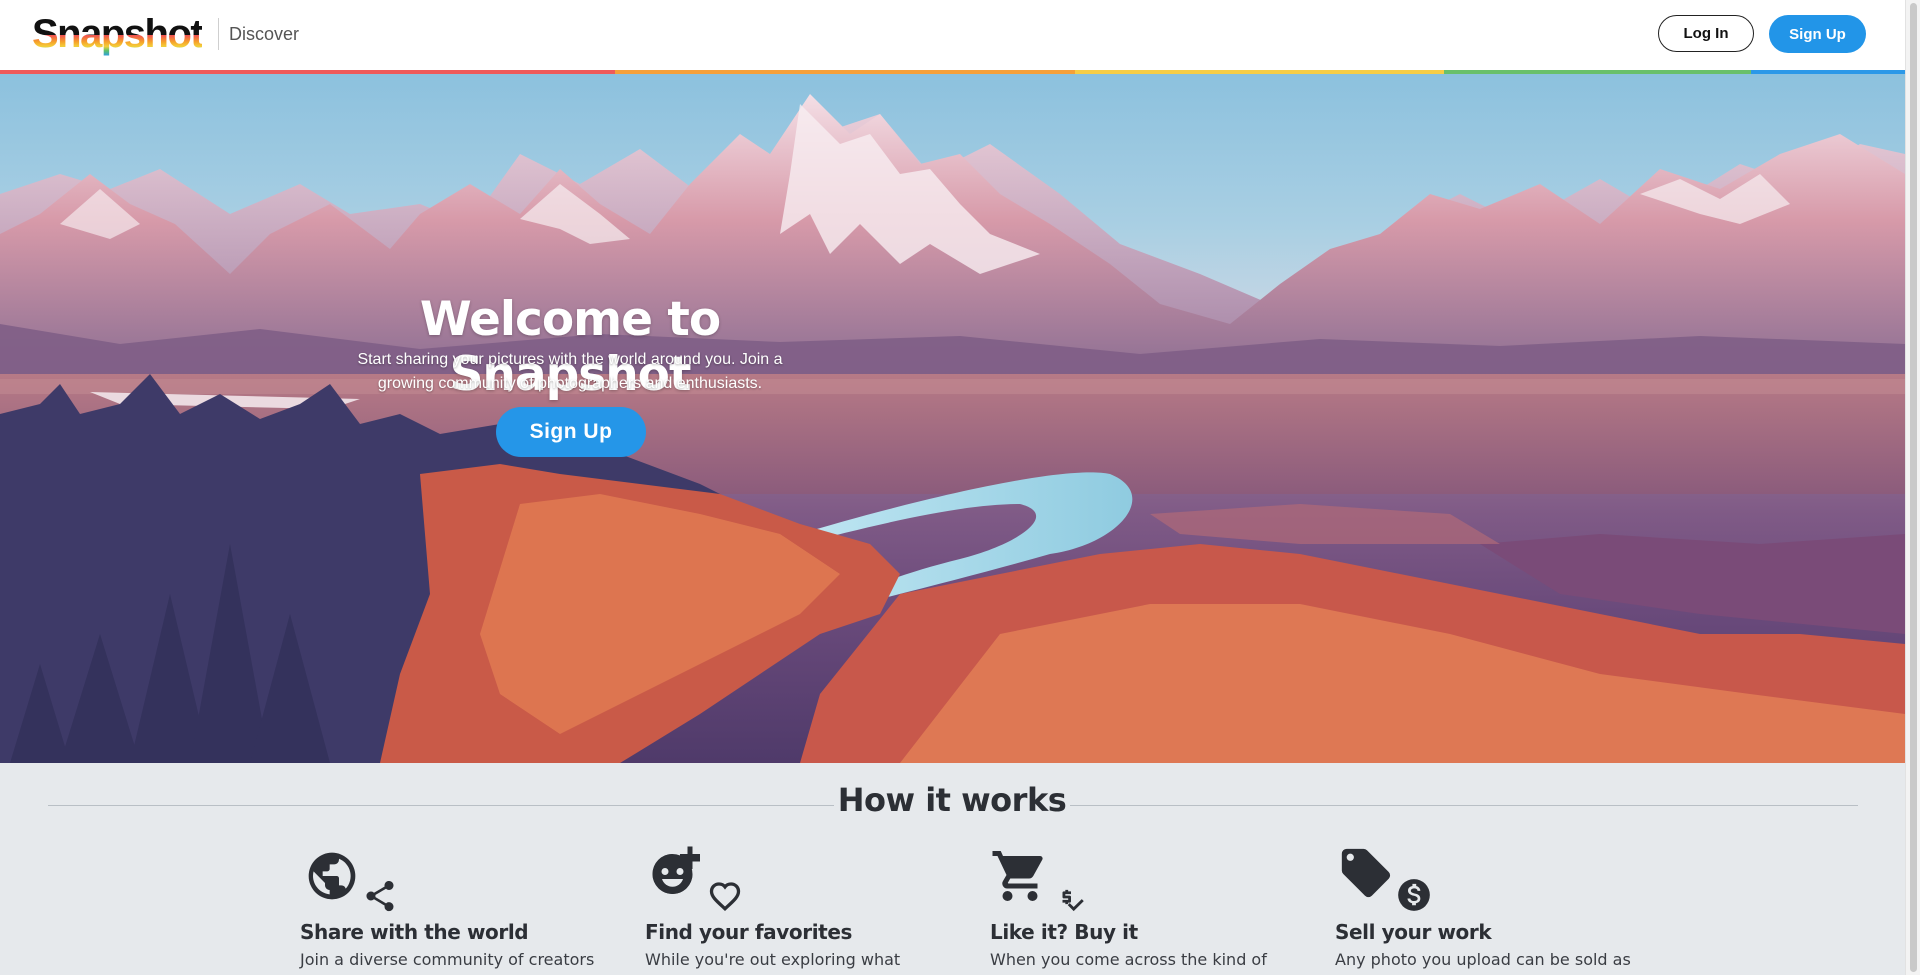 The width and height of the screenshot is (1920, 975). Describe the element at coordinates (380, 896) in the screenshot. I see `share-icon` at that location.